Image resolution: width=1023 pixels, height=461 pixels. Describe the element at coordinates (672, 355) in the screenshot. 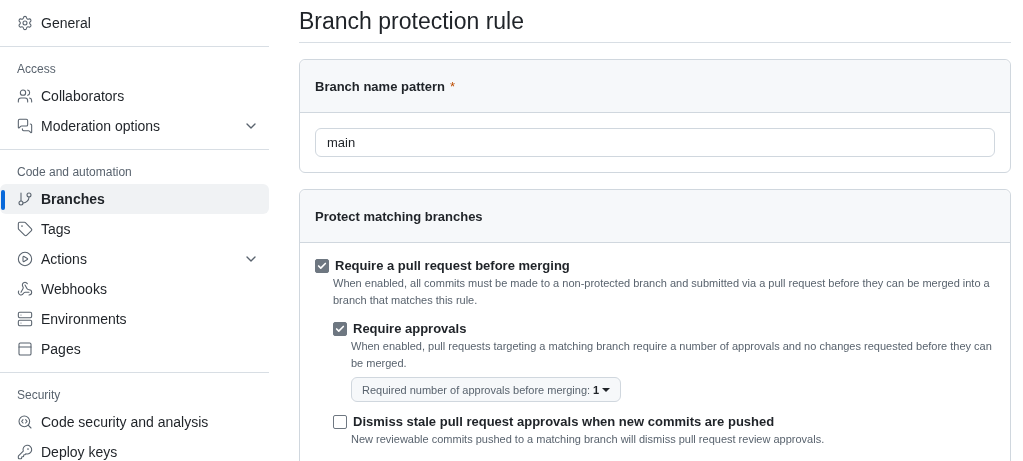

I see `rule-description: When enabled, pull requests targeting a matching branch require a number of approvals and no changes requested before they can be merged.` at that location.